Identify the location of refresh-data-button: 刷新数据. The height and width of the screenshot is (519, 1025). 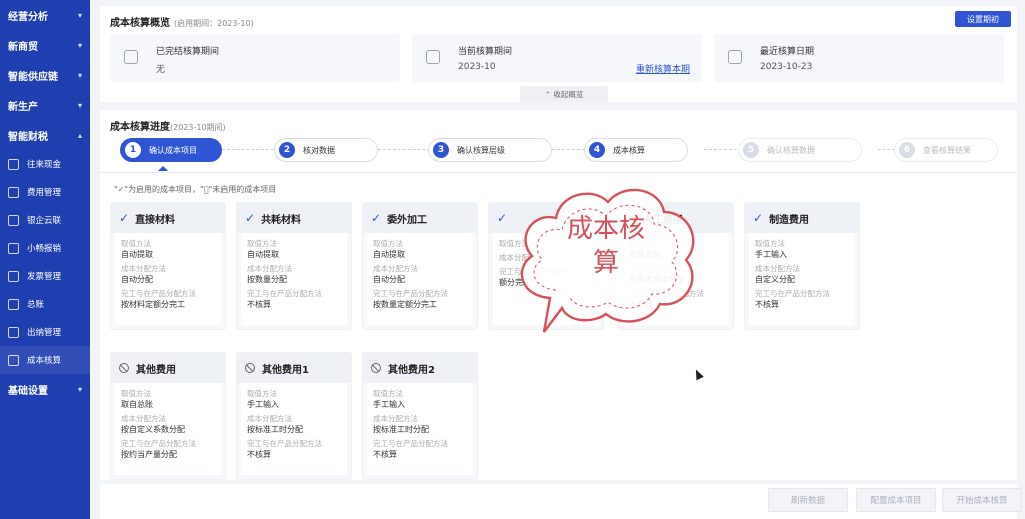
(808, 500).